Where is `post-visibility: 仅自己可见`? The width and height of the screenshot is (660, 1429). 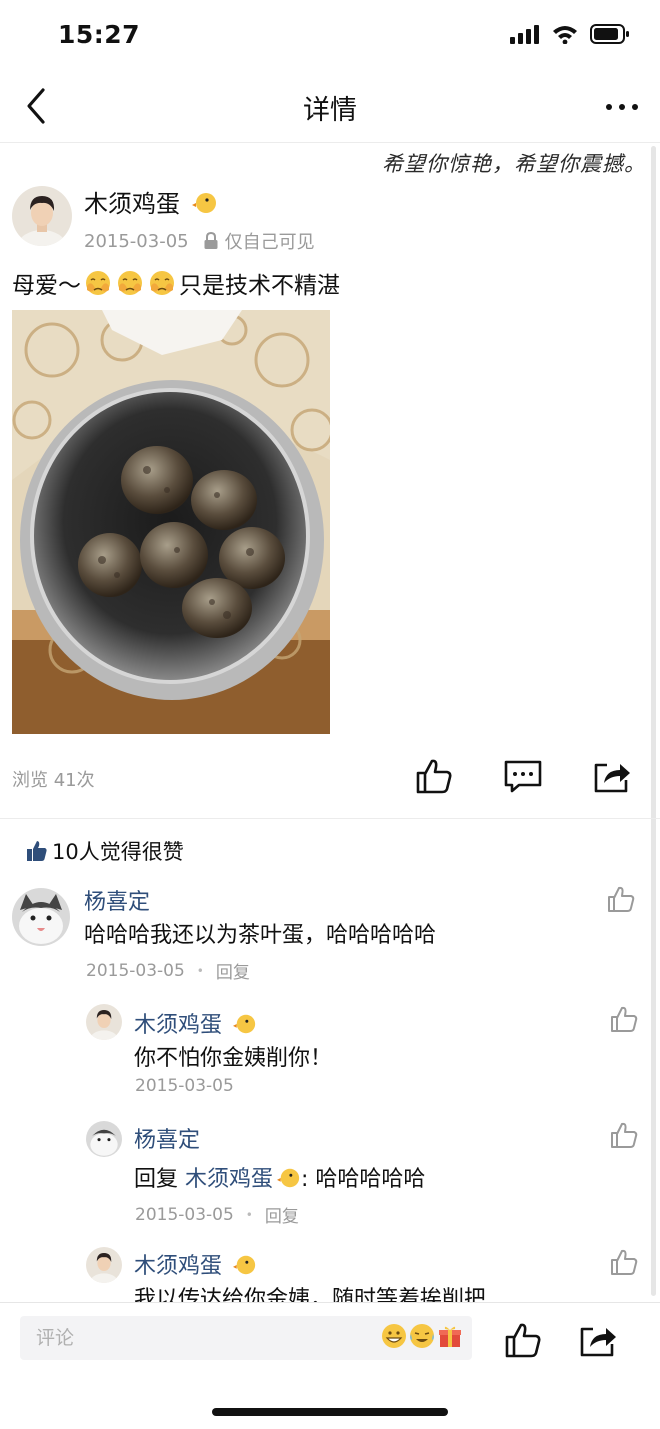 post-visibility: 仅自己可见 is located at coordinates (269, 242).